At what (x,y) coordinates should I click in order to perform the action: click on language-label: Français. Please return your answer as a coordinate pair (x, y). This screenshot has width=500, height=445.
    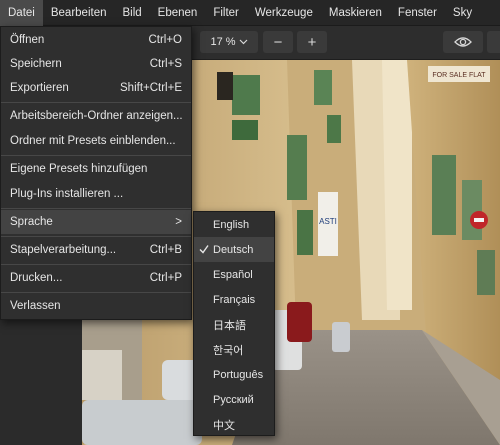
    Looking at the image, I should click on (234, 299).